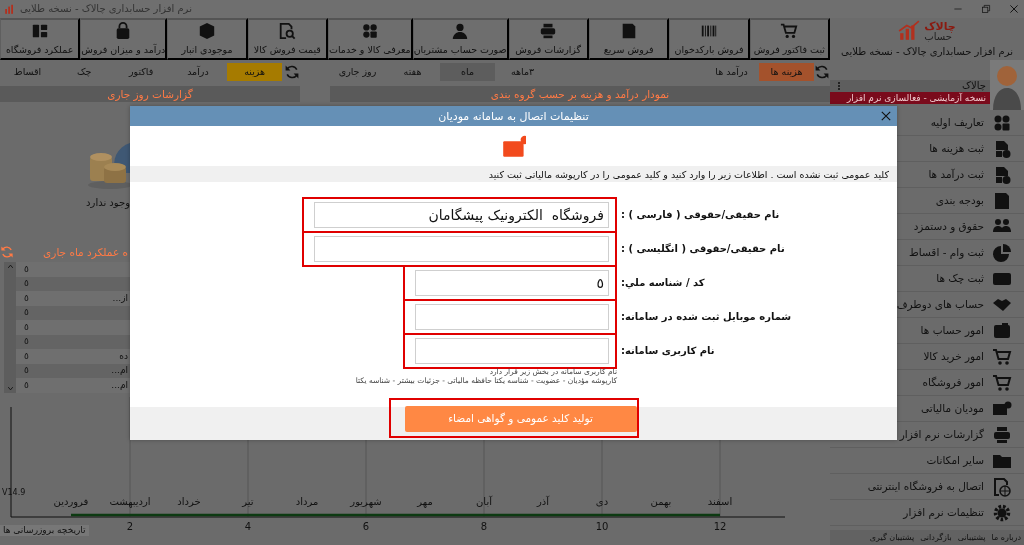  What do you see at coordinates (123, 356) in the screenshot?
I see `row-label: ده` at bounding box center [123, 356].